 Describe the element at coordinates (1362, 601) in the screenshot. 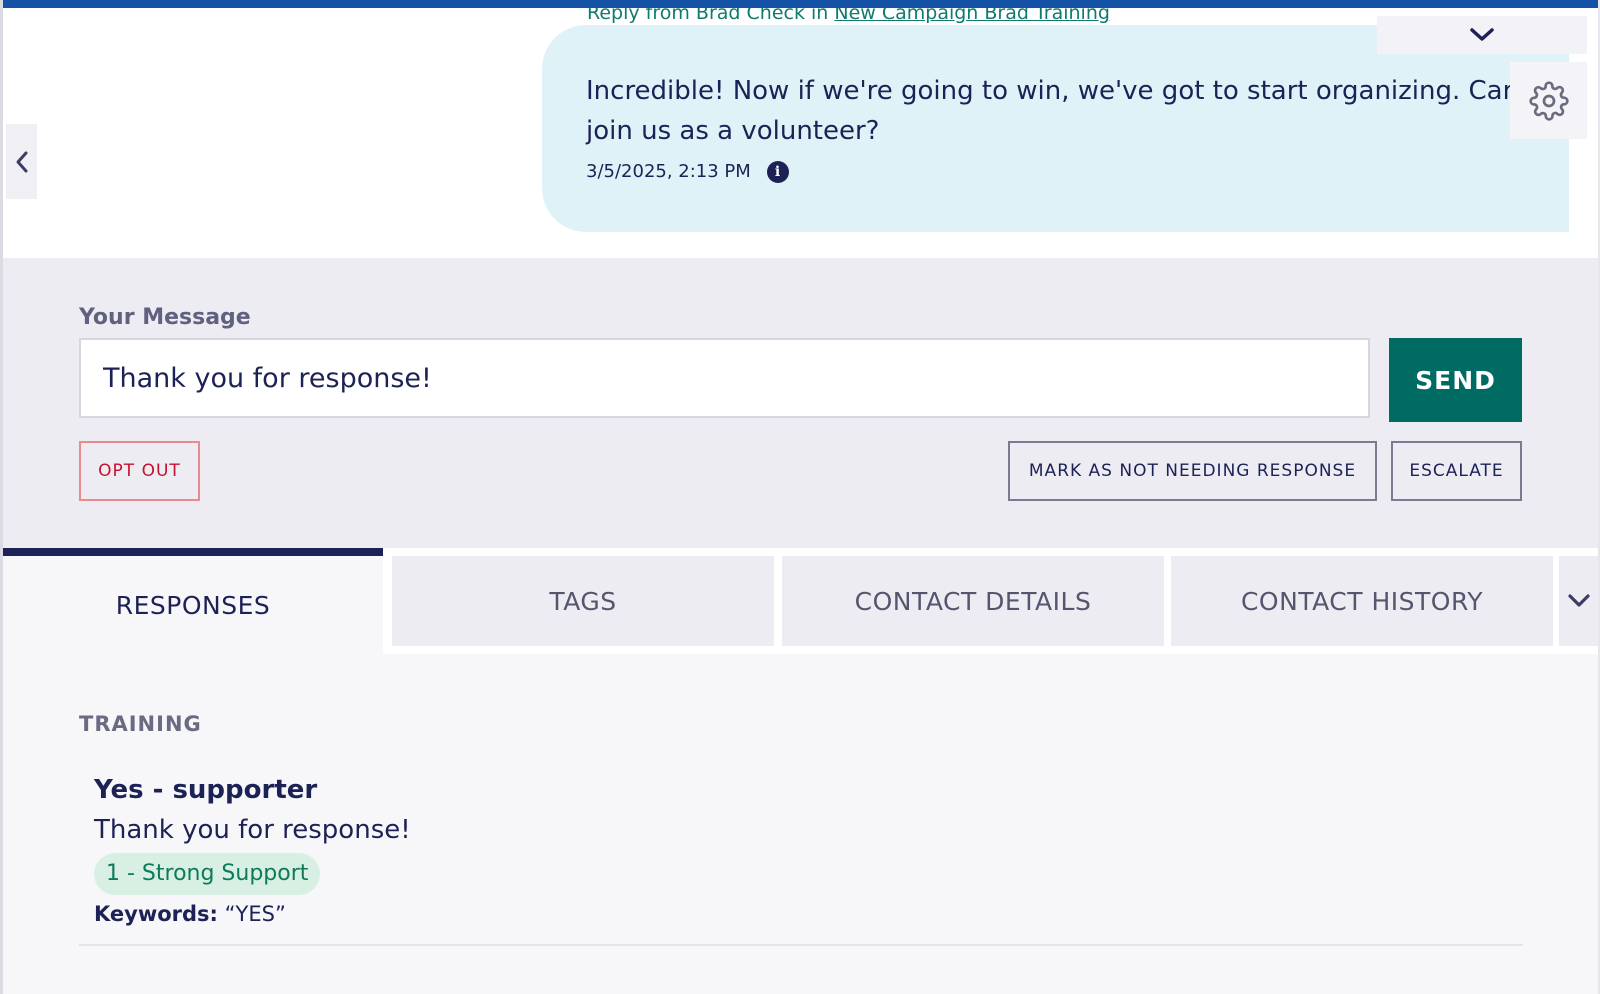

I see `tab-contact-history: CONTACT HISTORY` at that location.